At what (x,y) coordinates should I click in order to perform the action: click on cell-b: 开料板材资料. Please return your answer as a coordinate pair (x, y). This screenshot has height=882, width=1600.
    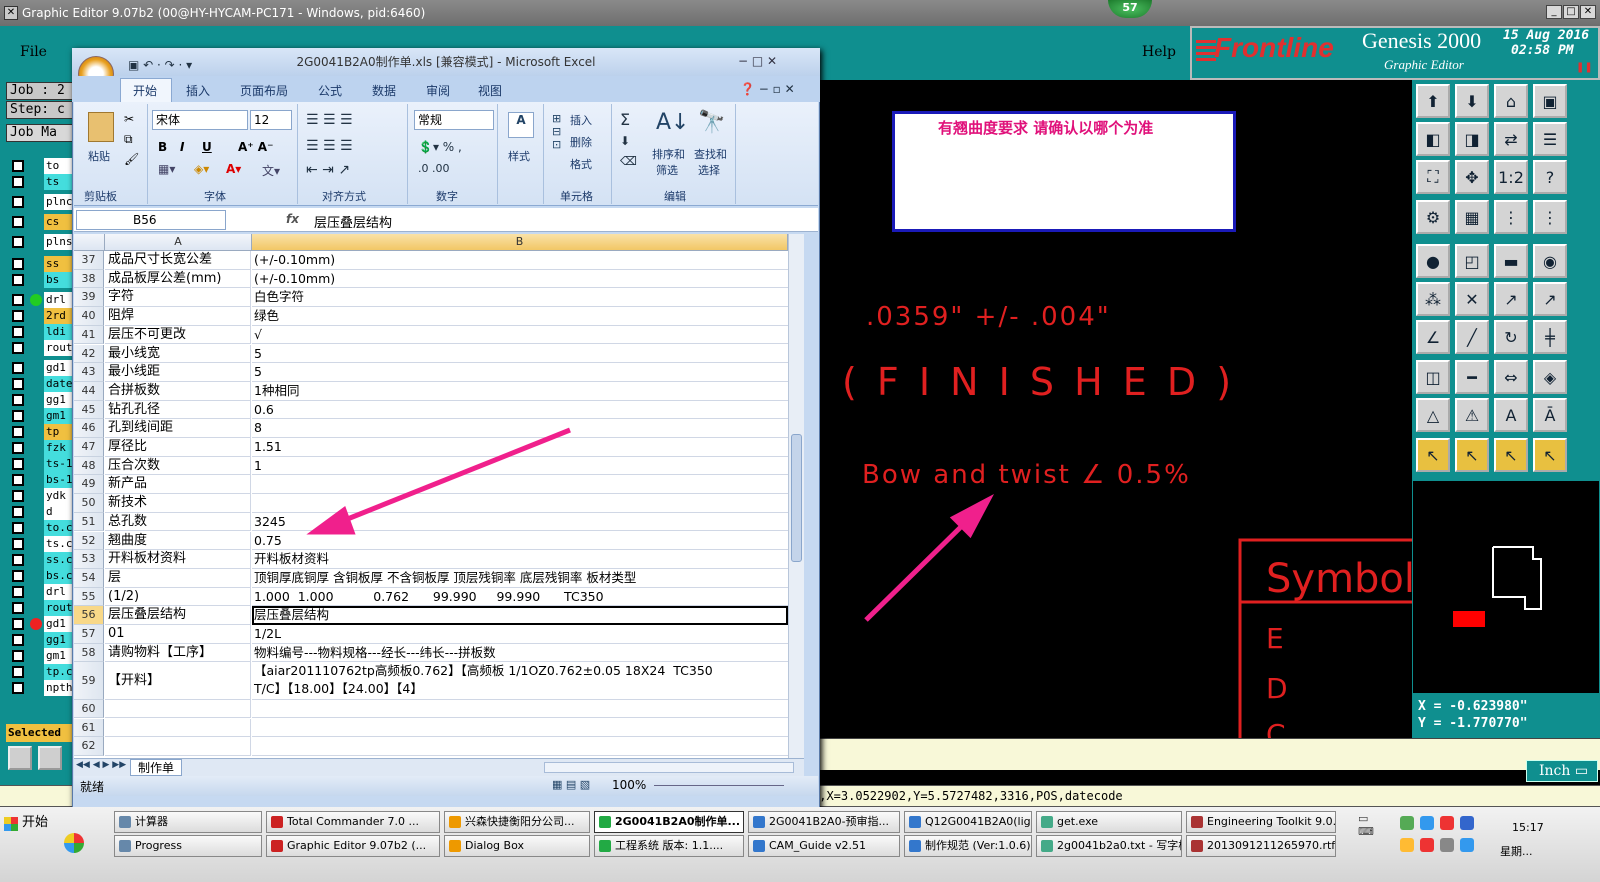
    Looking at the image, I should click on (520, 559).